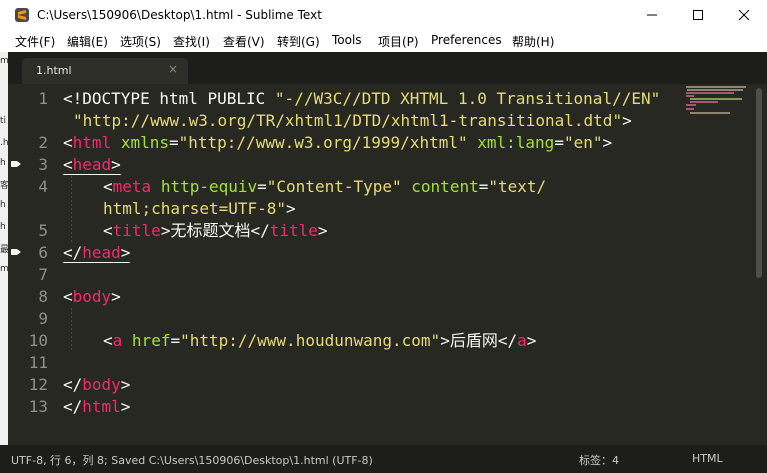 The image size is (767, 473). What do you see at coordinates (398, 41) in the screenshot?
I see `menu-project: 项目(P)` at bounding box center [398, 41].